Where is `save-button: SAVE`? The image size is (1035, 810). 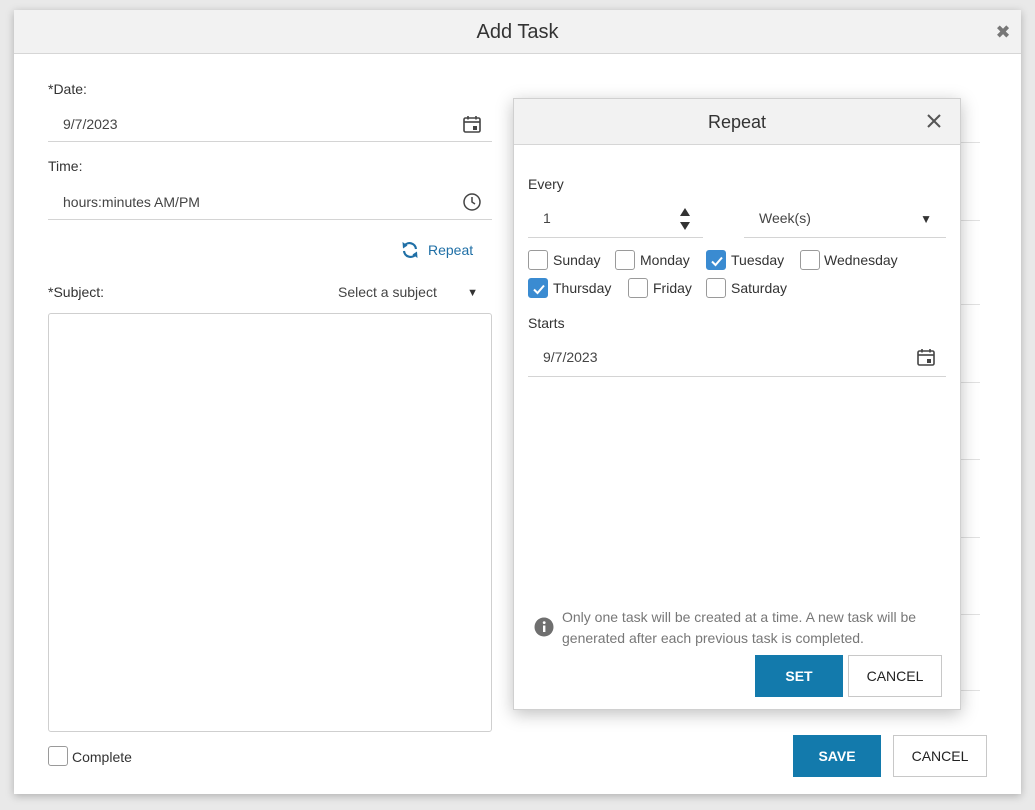 save-button: SAVE is located at coordinates (837, 756).